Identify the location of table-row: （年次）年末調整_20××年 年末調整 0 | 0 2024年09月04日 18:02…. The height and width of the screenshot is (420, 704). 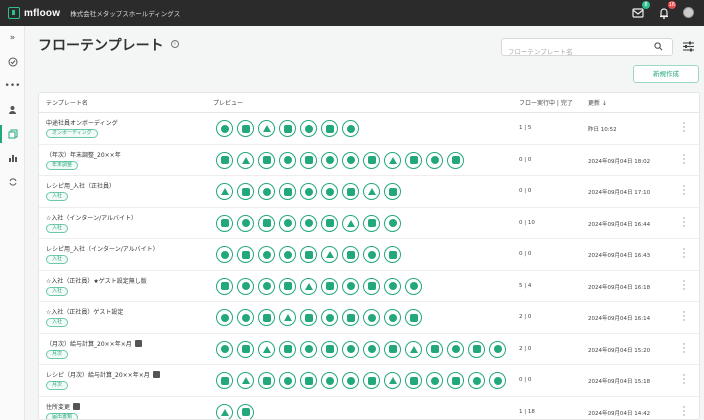
(369, 160).